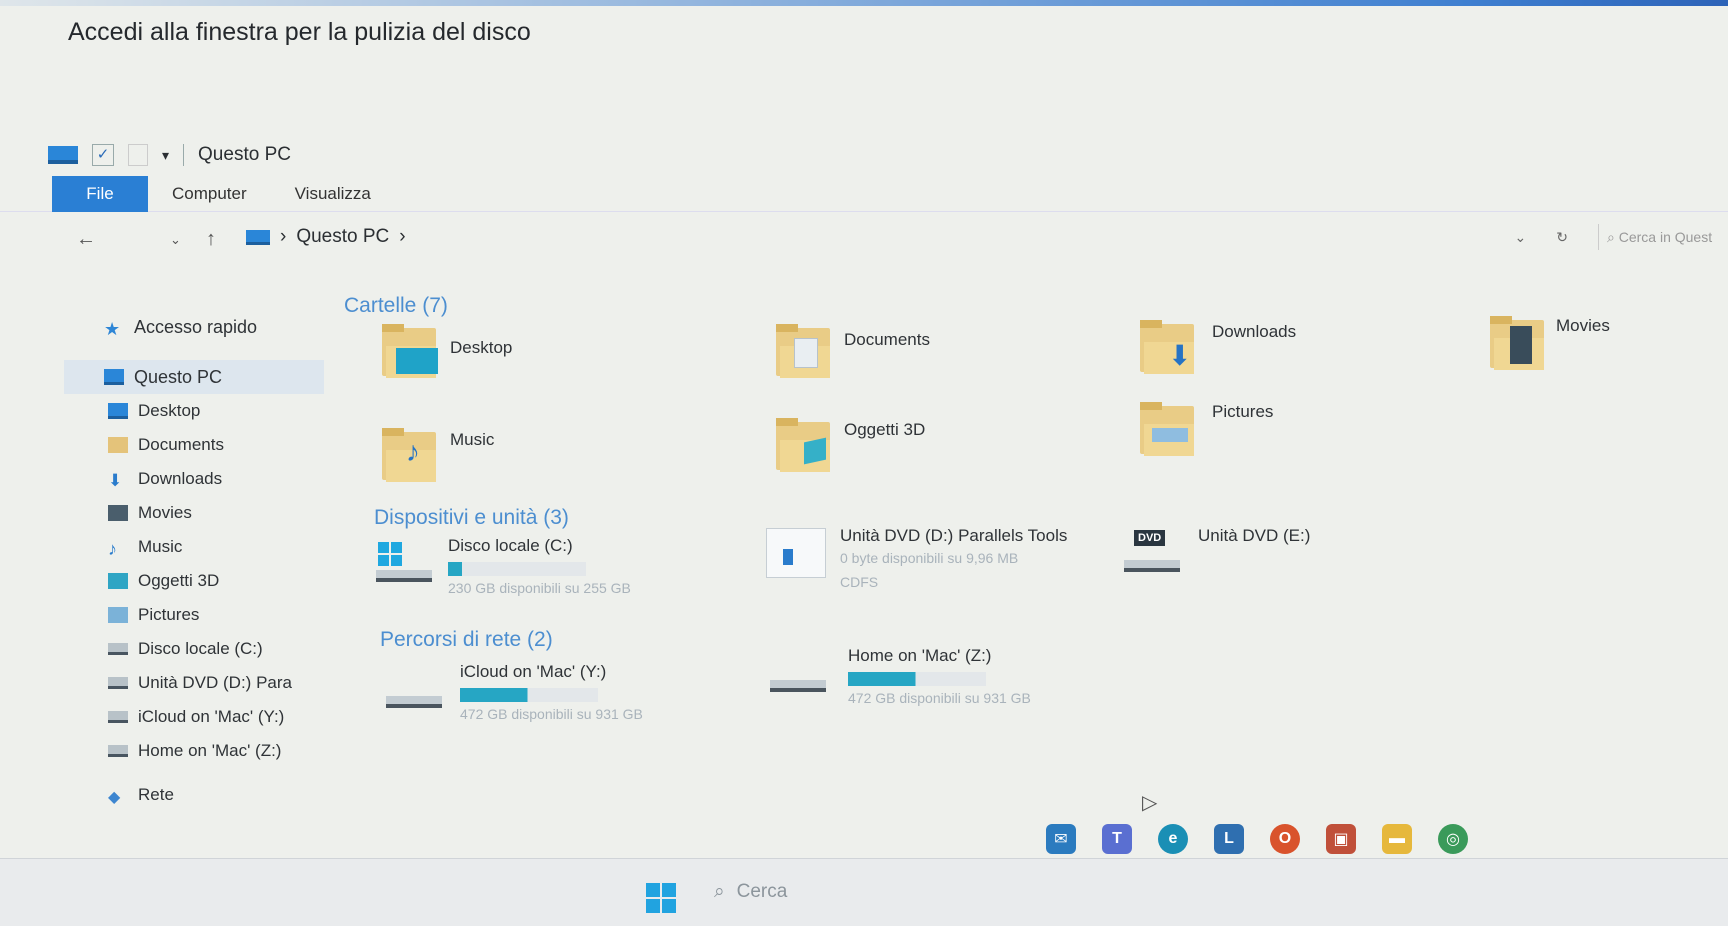  I want to click on search-icon: ⌕, so click(1611, 237).